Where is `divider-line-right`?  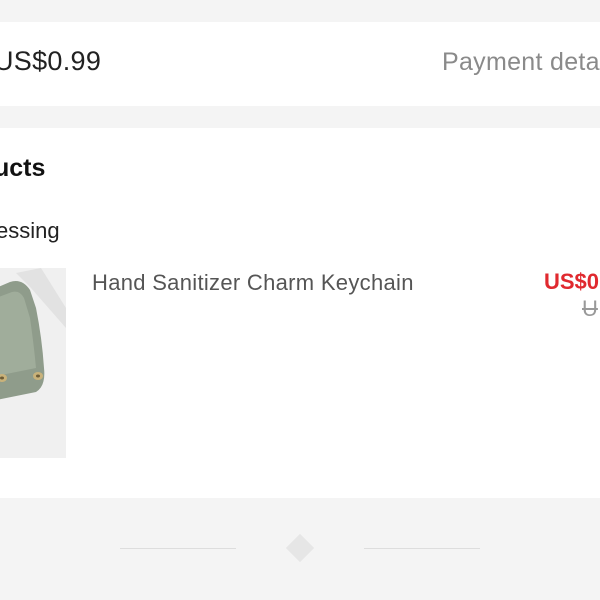
divider-line-right is located at coordinates (422, 548).